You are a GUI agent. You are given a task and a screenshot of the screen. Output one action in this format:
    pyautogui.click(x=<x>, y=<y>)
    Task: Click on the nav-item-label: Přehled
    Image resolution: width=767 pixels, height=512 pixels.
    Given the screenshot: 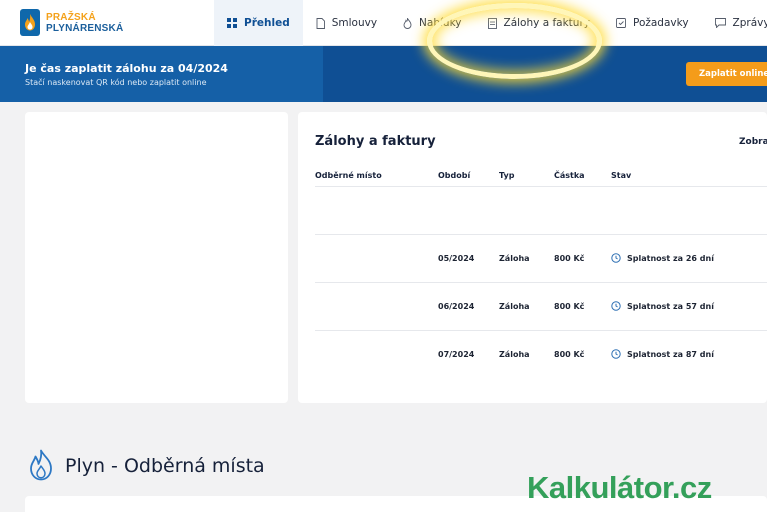 What is the action you would take?
    pyautogui.click(x=267, y=23)
    